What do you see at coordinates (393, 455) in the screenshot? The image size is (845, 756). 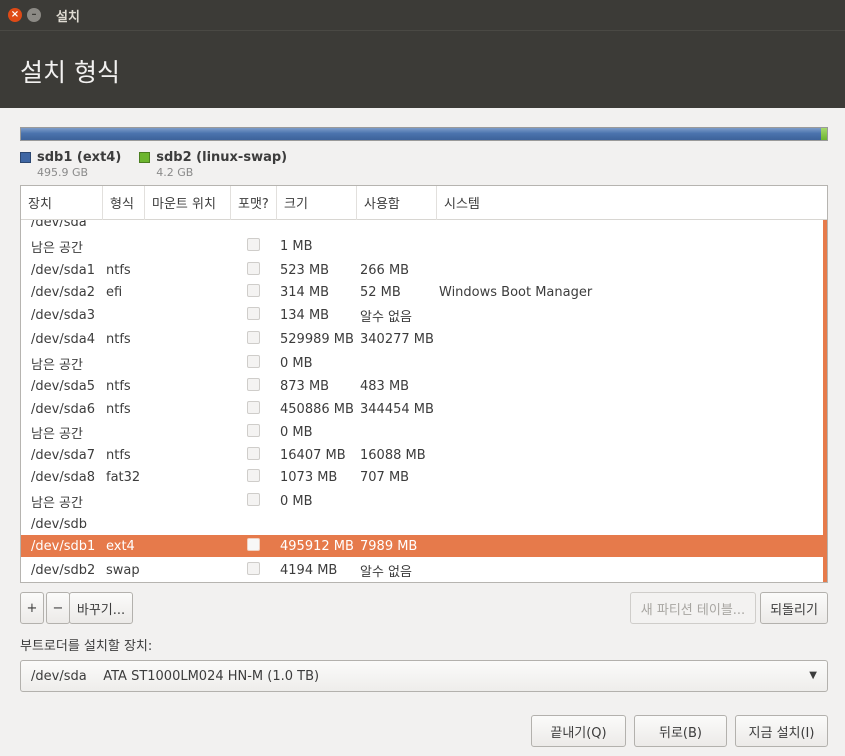 I see `cell-used: 16088 MB` at bounding box center [393, 455].